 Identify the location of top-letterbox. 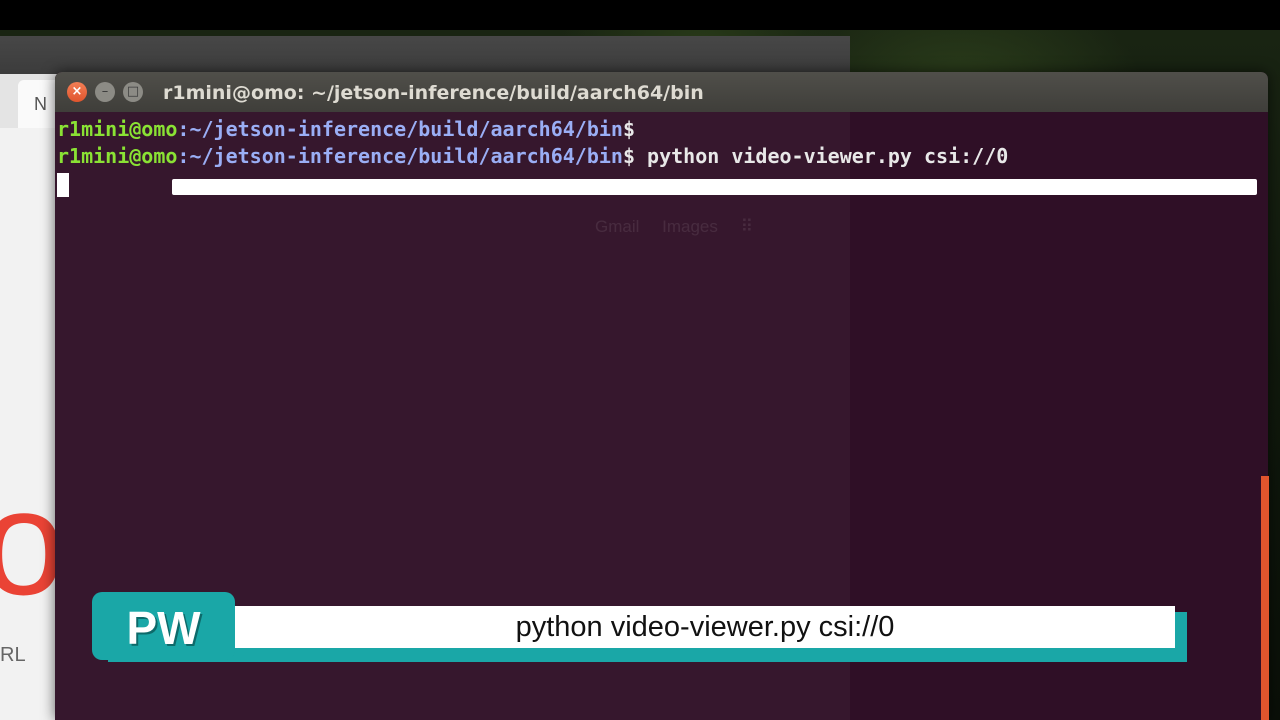
(640, 15).